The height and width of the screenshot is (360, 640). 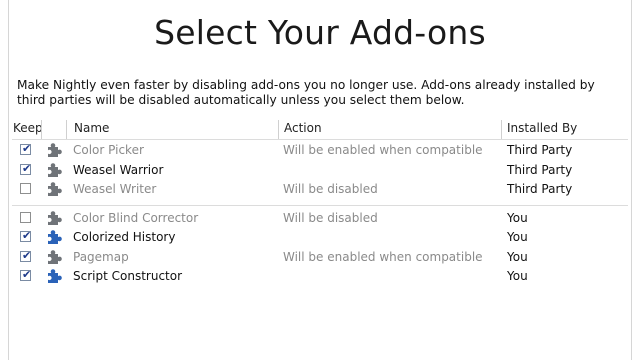 What do you see at coordinates (115, 189) in the screenshot?
I see `addon-name: Weasel Writer` at bounding box center [115, 189].